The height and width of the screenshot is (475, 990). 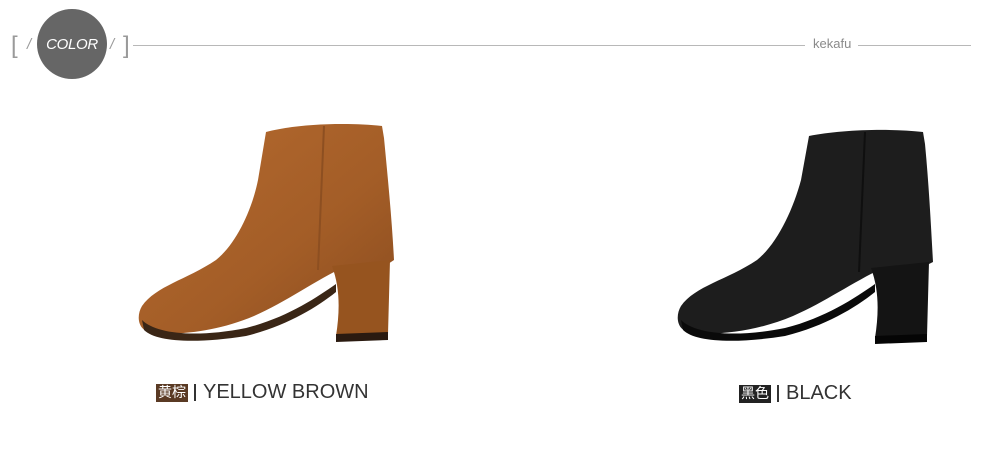 What do you see at coordinates (832, 43) in the screenshot?
I see `brand-name: kekafu` at bounding box center [832, 43].